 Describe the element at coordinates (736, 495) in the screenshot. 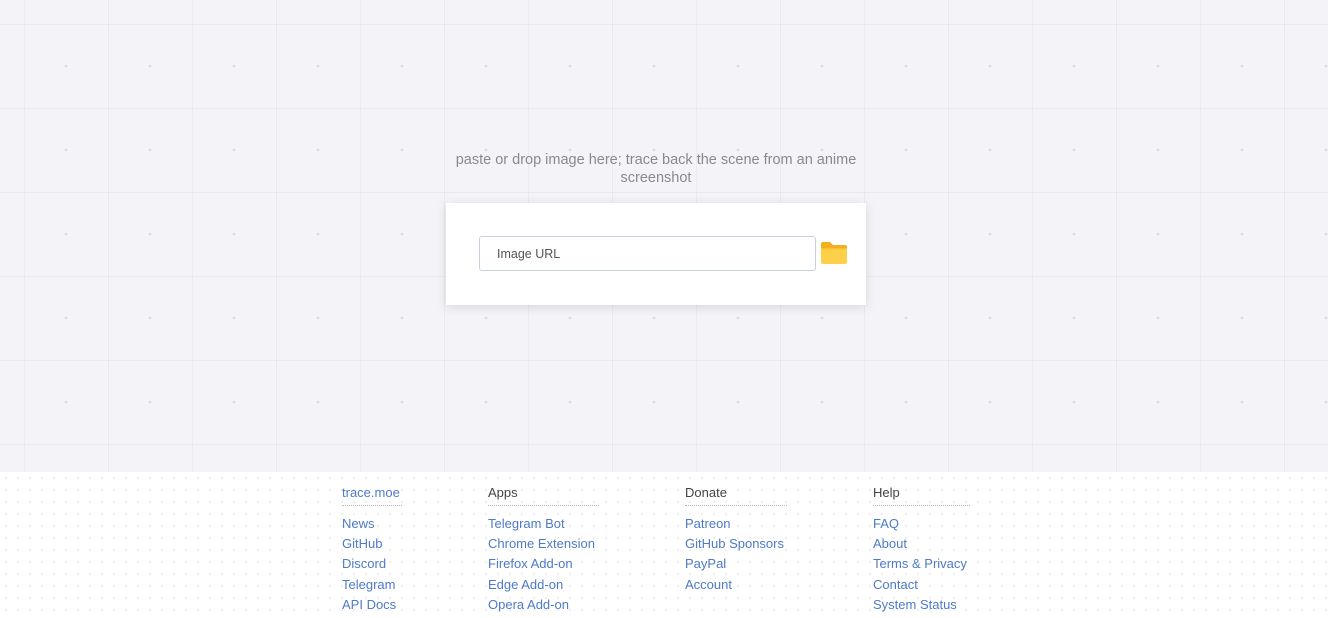

I see `footer-heading-donate: Donate` at that location.